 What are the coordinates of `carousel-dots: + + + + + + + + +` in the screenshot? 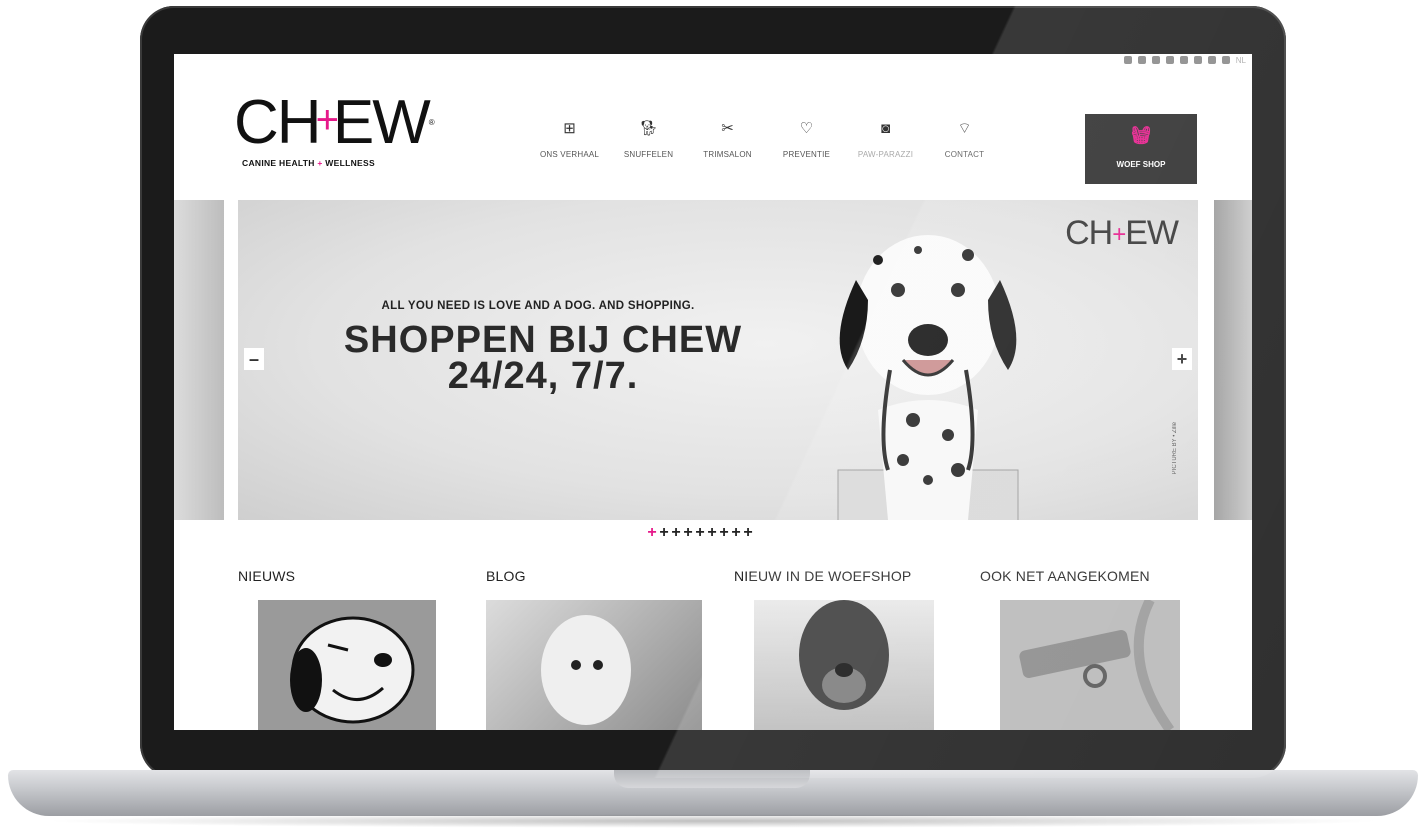 It's located at (700, 533).